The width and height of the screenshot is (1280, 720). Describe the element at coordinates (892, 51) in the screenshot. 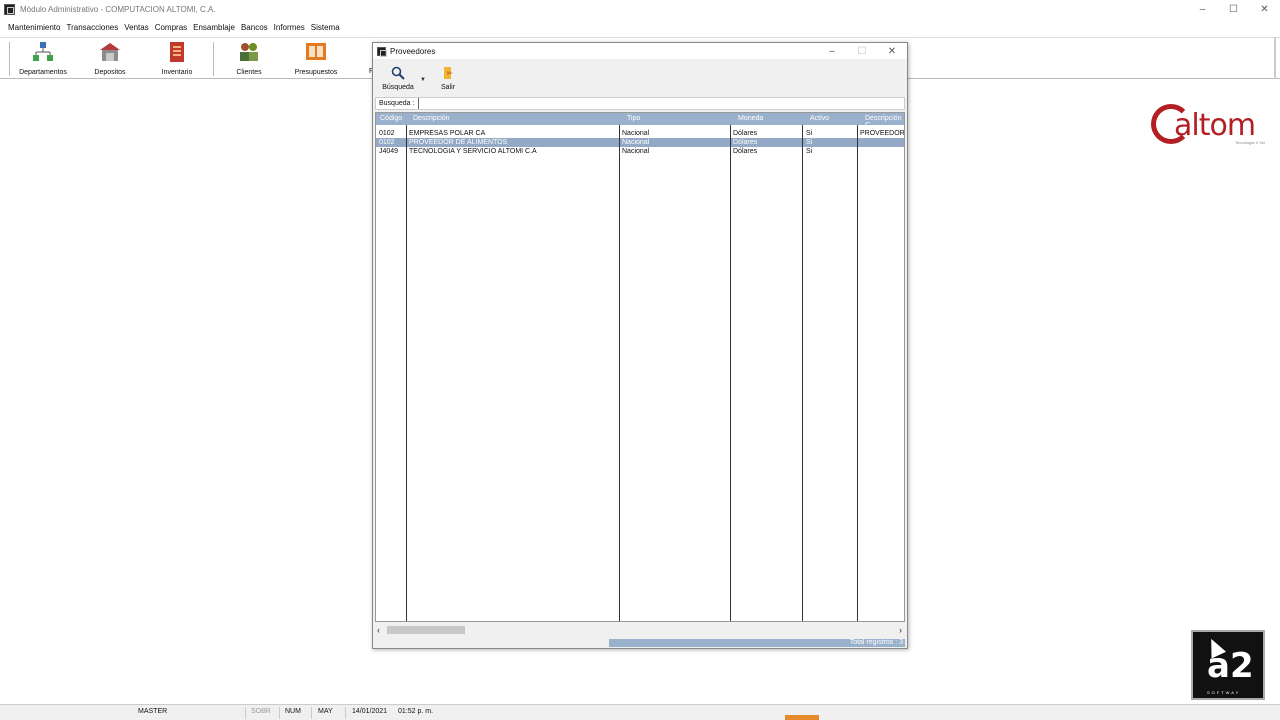

I see `dialog-close-button: ✕` at that location.